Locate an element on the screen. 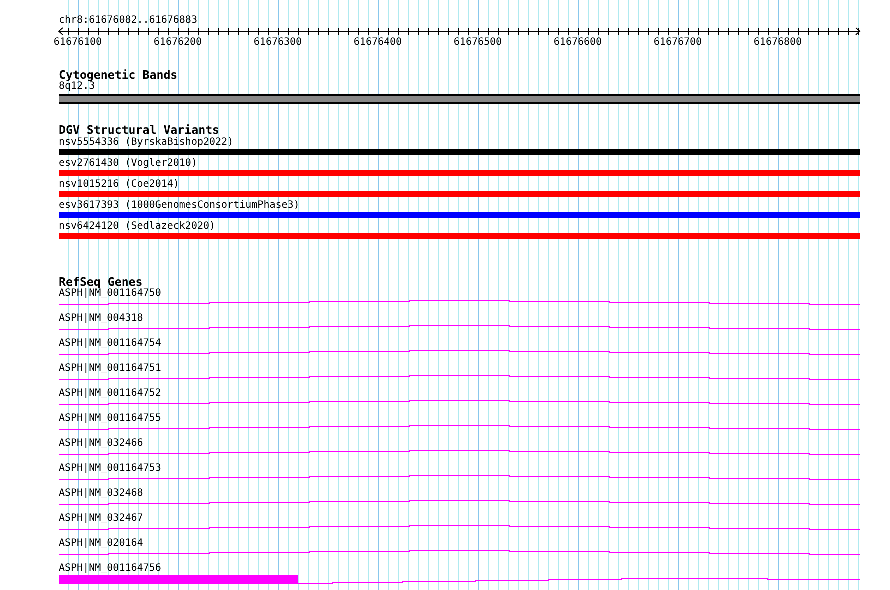 The image size is (890, 590). tick-label: 61676400 is located at coordinates (378, 42).